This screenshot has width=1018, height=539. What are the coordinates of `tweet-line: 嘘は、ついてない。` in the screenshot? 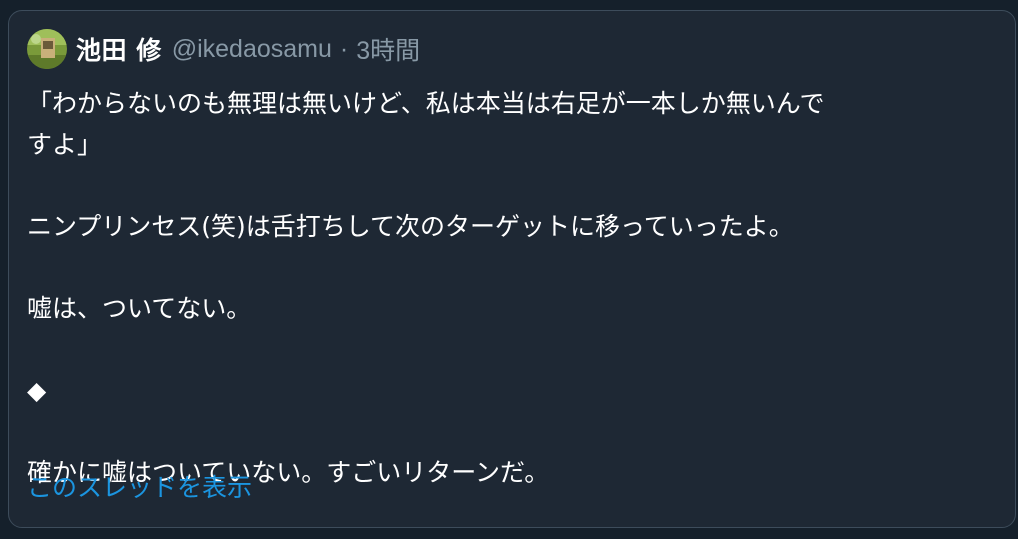 It's located at (139, 308).